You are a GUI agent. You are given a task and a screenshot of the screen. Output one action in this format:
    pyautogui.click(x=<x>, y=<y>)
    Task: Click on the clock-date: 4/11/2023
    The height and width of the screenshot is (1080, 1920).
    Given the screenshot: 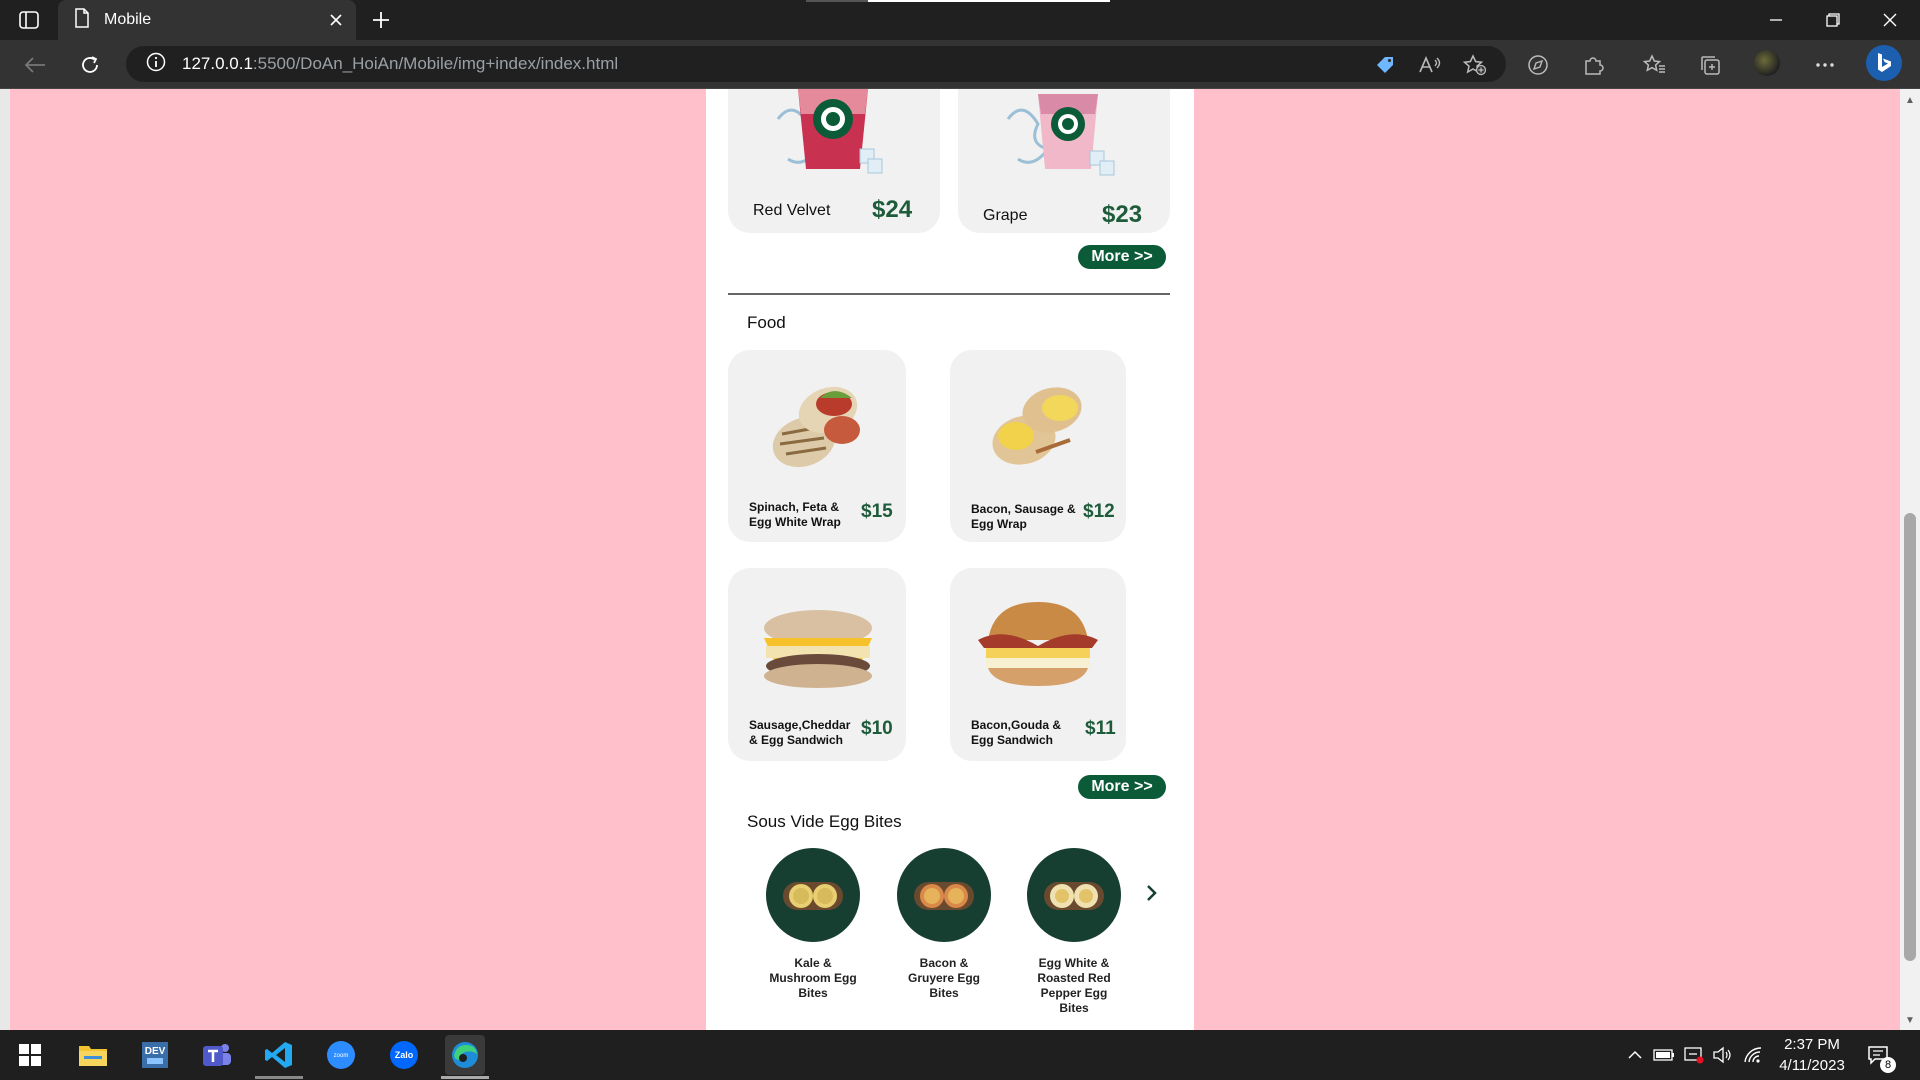 What is the action you would take?
    pyautogui.click(x=1812, y=1065)
    